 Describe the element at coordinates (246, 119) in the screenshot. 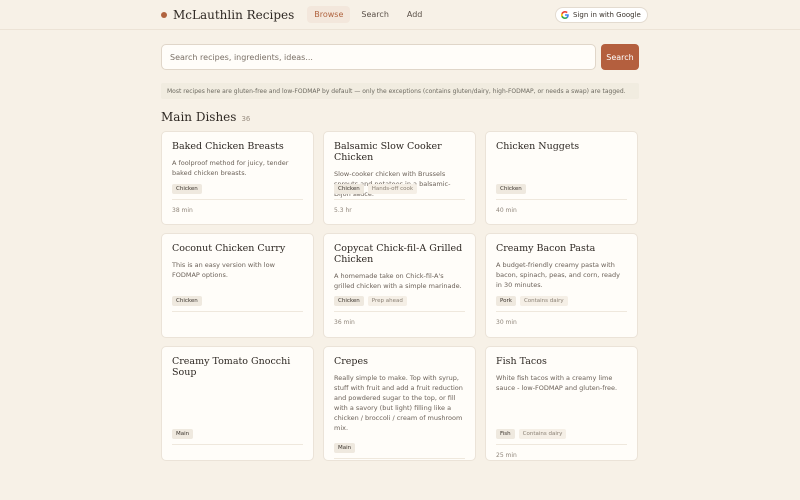

I see `section-count: 36` at that location.